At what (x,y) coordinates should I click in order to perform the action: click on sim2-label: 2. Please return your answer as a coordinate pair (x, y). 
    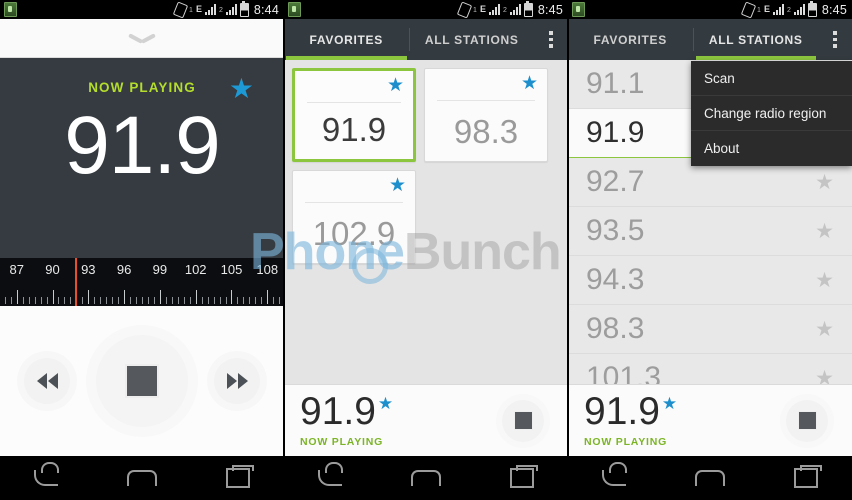
    Looking at the image, I should click on (788, 10).